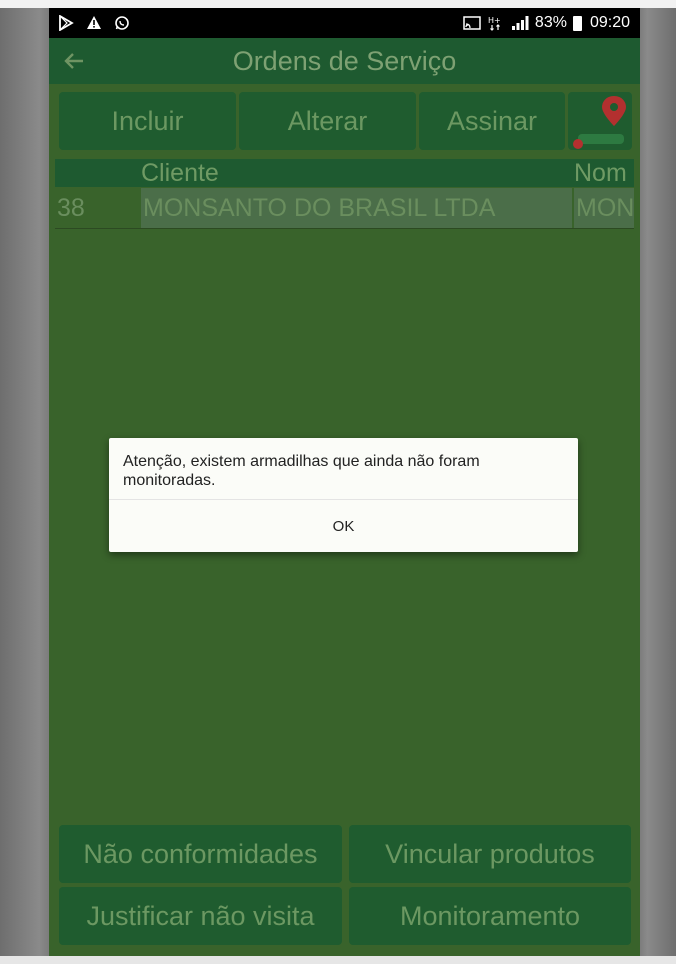 The image size is (676, 964). I want to click on cast-icon, so click(472, 23).